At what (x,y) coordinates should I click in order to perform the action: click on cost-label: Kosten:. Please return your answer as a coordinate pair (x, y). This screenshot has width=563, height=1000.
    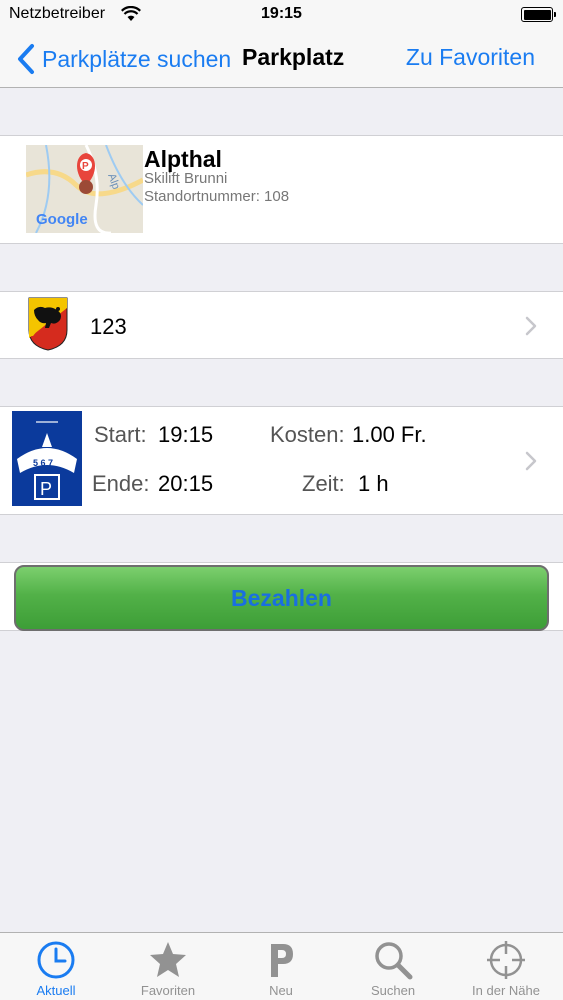
    Looking at the image, I should click on (307, 434).